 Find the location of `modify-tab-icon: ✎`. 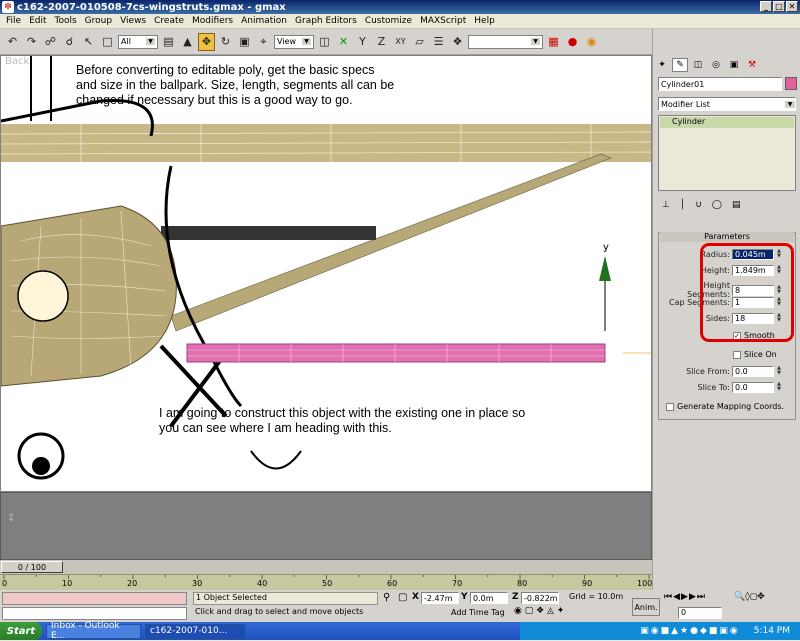

modify-tab-icon: ✎ is located at coordinates (680, 64).